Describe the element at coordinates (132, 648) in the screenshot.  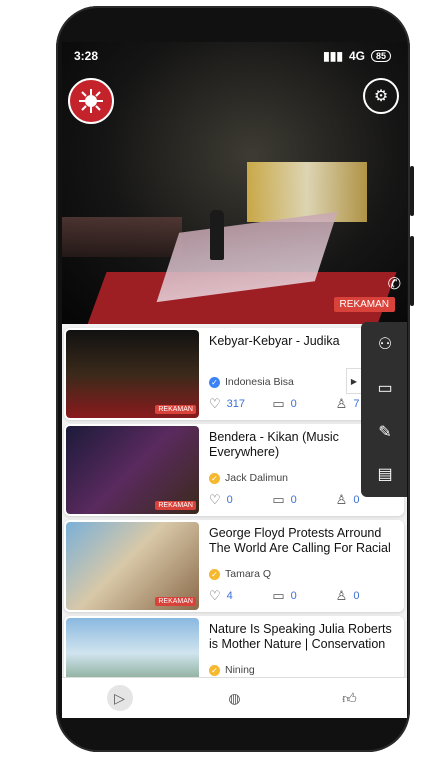
I see `video-thumbnail` at that location.